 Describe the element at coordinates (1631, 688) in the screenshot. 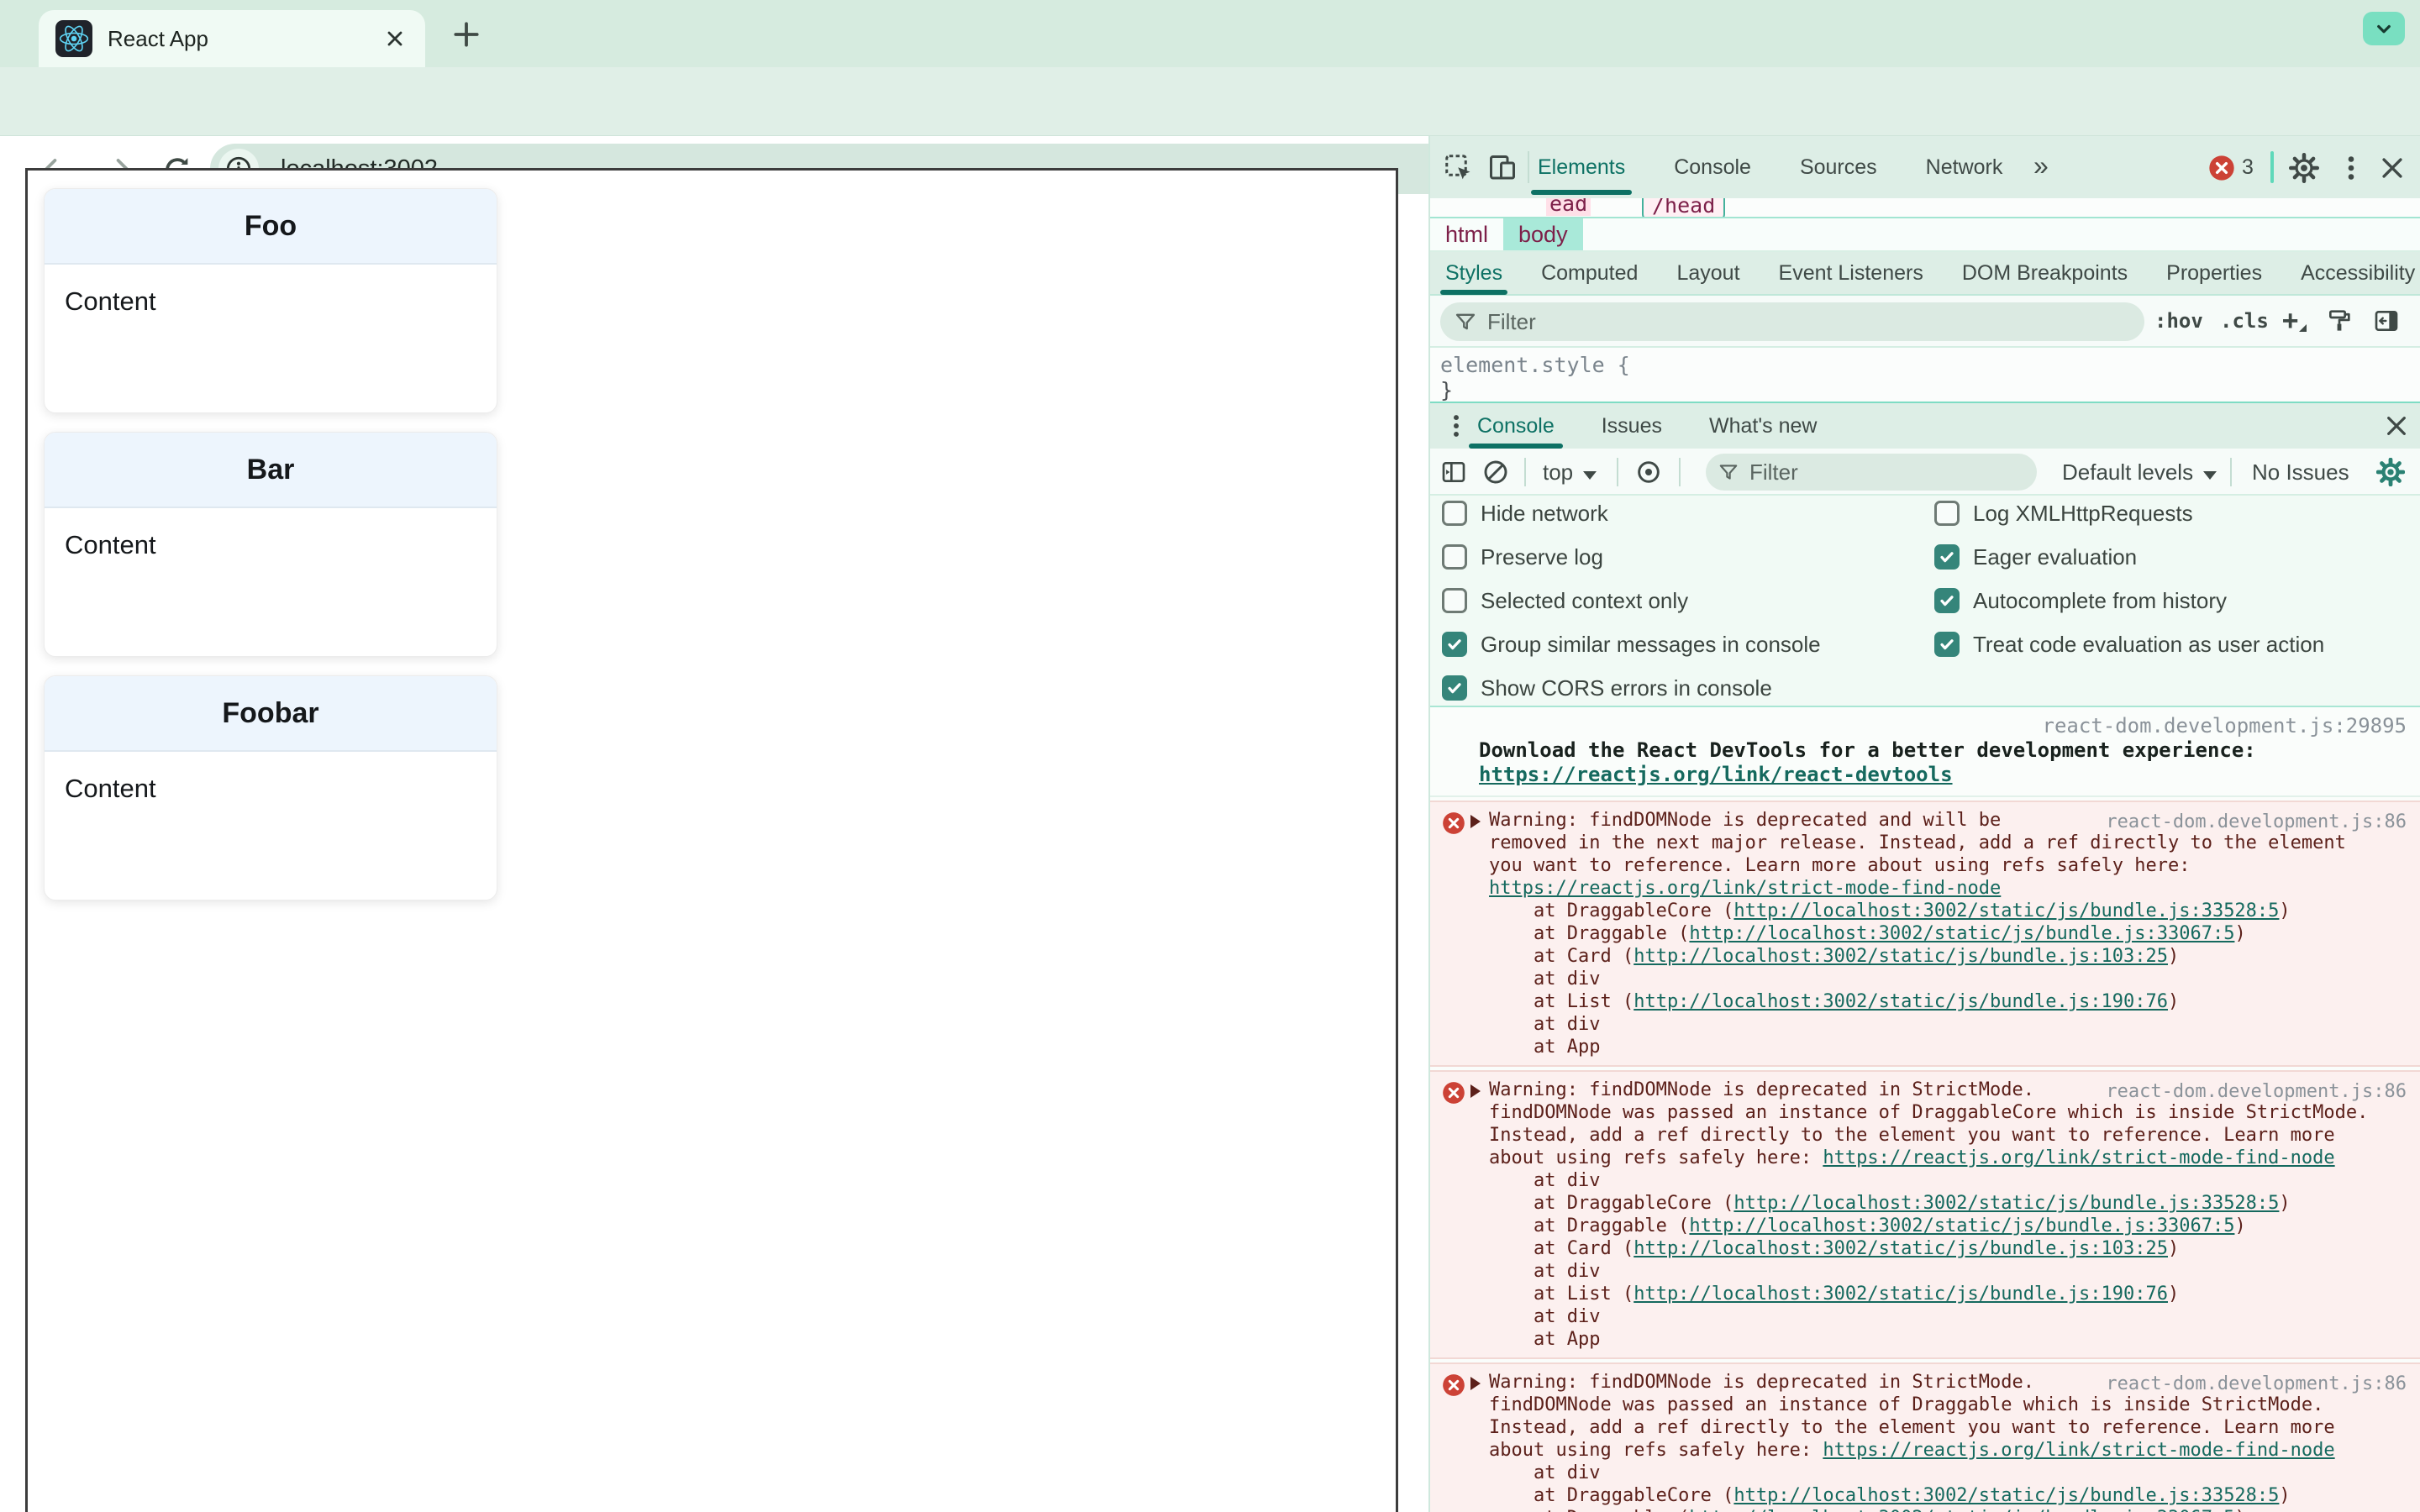

I see `setting-show-cors-errors-in-console: Show CORS errors in console` at that location.